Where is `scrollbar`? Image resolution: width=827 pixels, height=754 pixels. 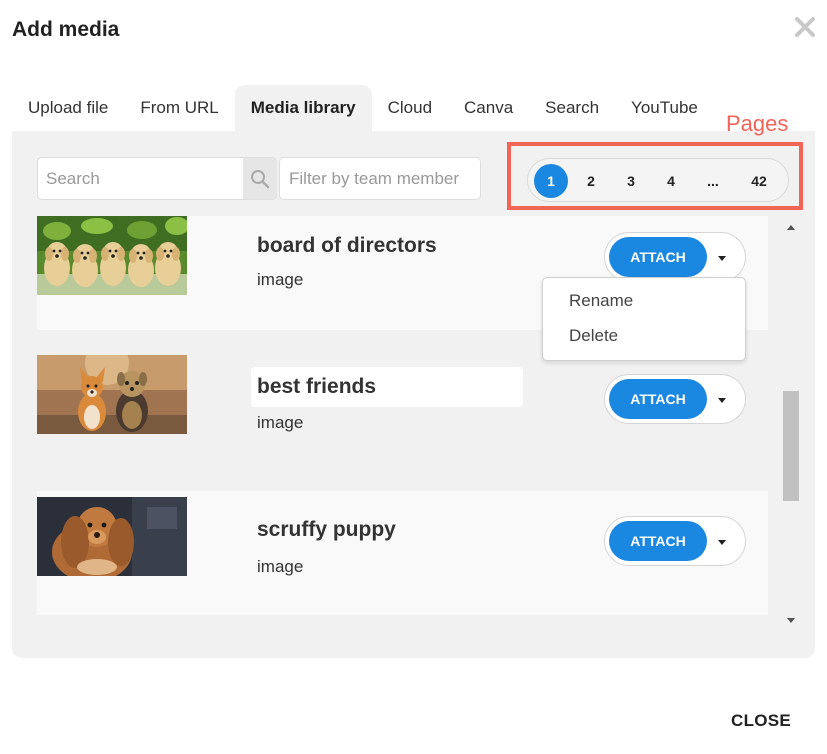 scrollbar is located at coordinates (791, 423).